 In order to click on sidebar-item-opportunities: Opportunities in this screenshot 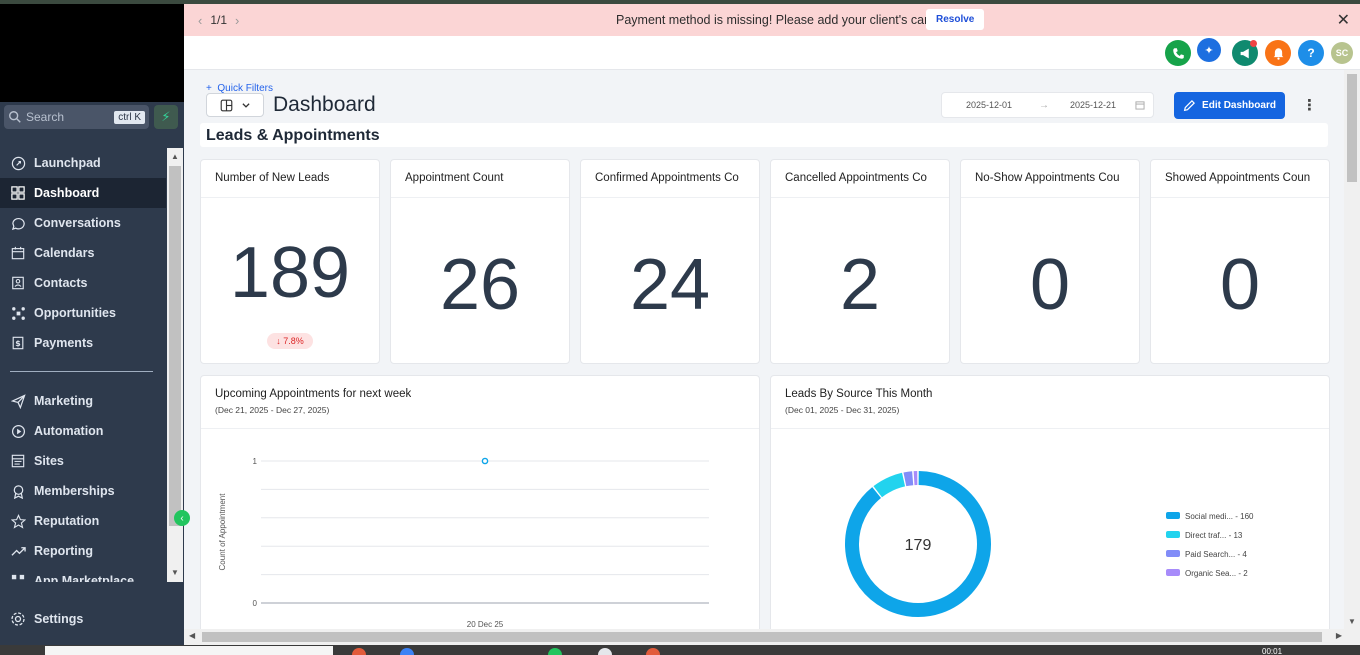, I will do `click(83, 313)`.